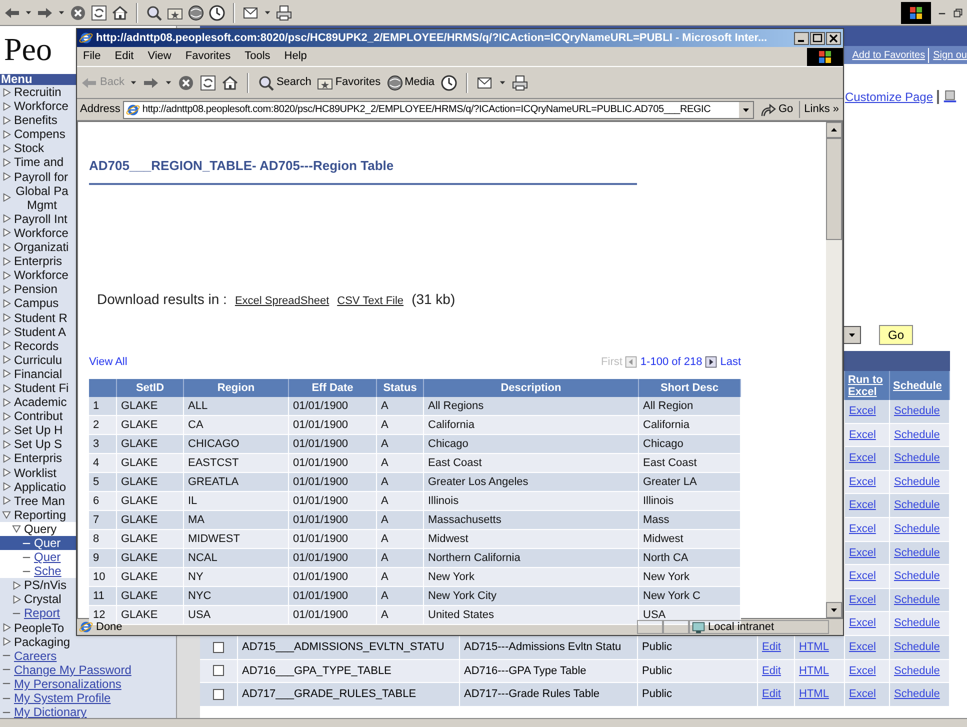 Image resolution: width=967 pixels, height=727 pixels. What do you see at coordinates (363, 170) in the screenshot?
I see `page-heading: AD705___REGION_TABLE- AD705---Region Table` at bounding box center [363, 170].